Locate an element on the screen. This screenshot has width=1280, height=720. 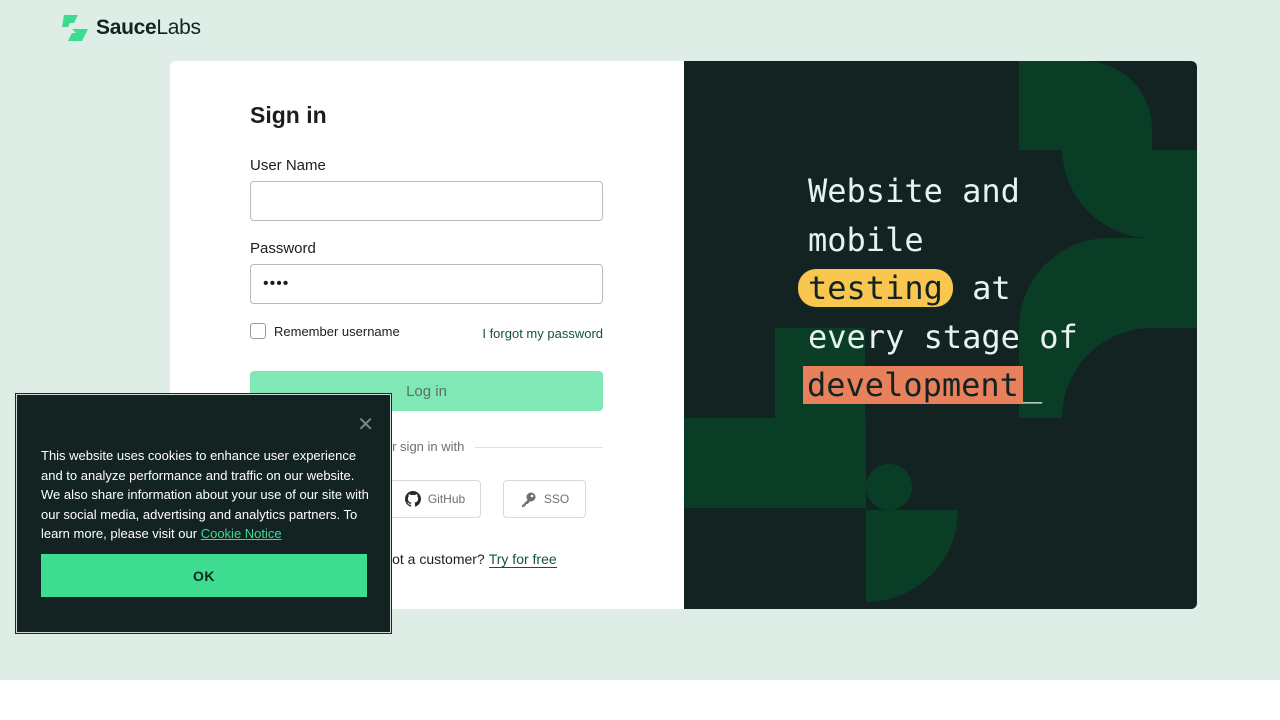
tagline-line-1: Website and is located at coordinates (914, 191).